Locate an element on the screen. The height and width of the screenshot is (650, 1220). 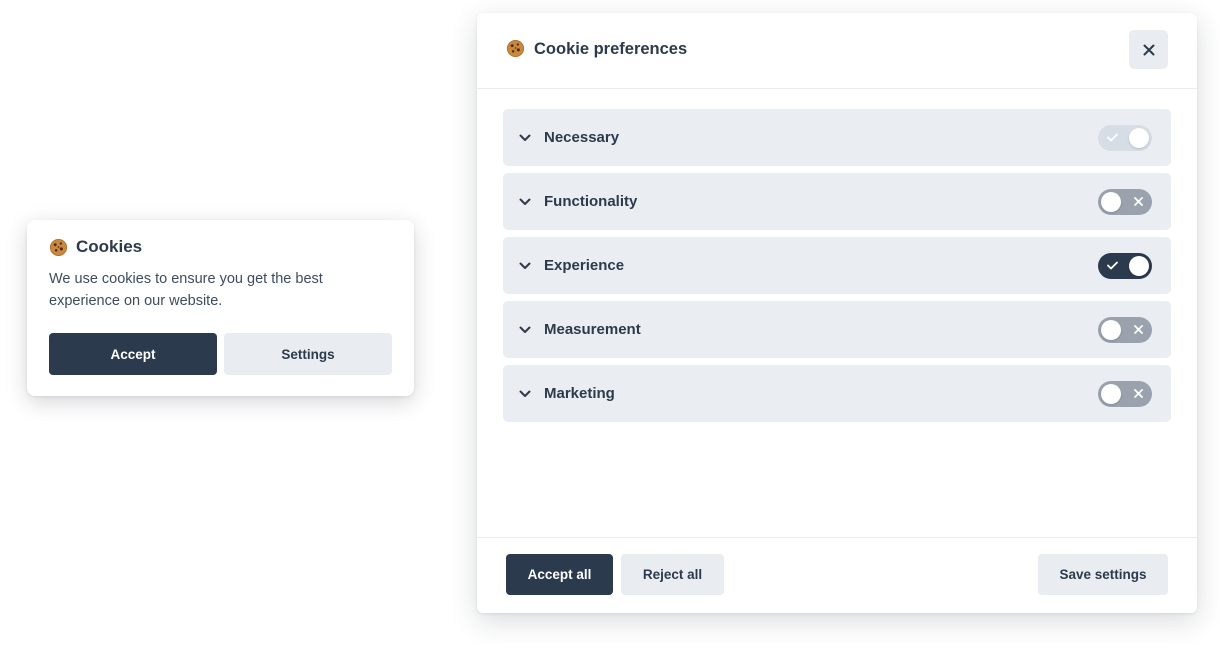
modal-footer: Accept all Reject all Save settings is located at coordinates (837, 575).